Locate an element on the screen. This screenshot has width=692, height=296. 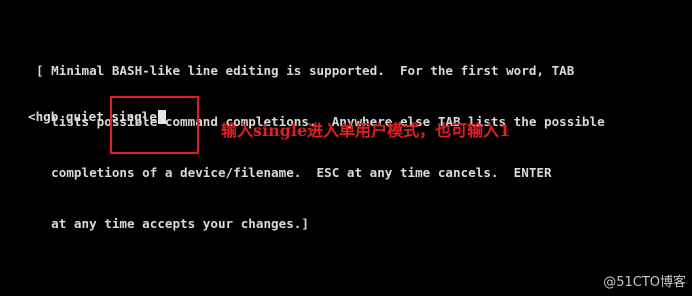
annotation-text: 输入single进入单用户模式，也可输入1 is located at coordinates (366, 130).